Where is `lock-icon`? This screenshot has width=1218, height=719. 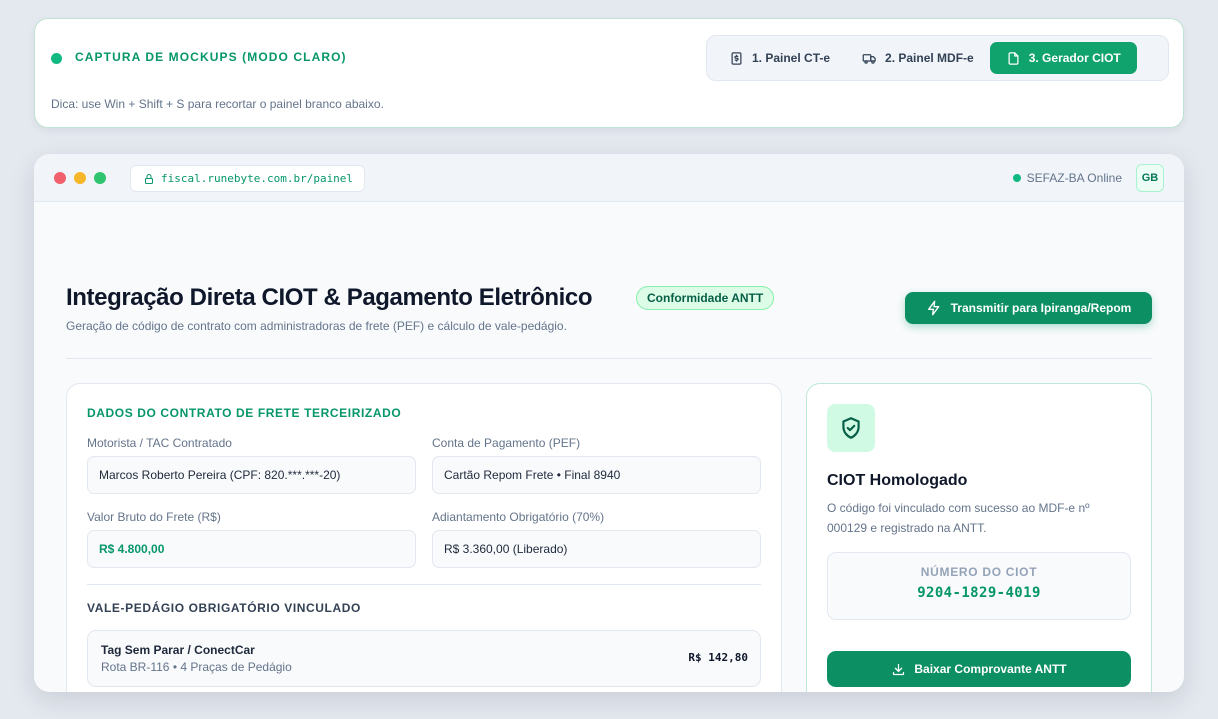
lock-icon is located at coordinates (149, 178).